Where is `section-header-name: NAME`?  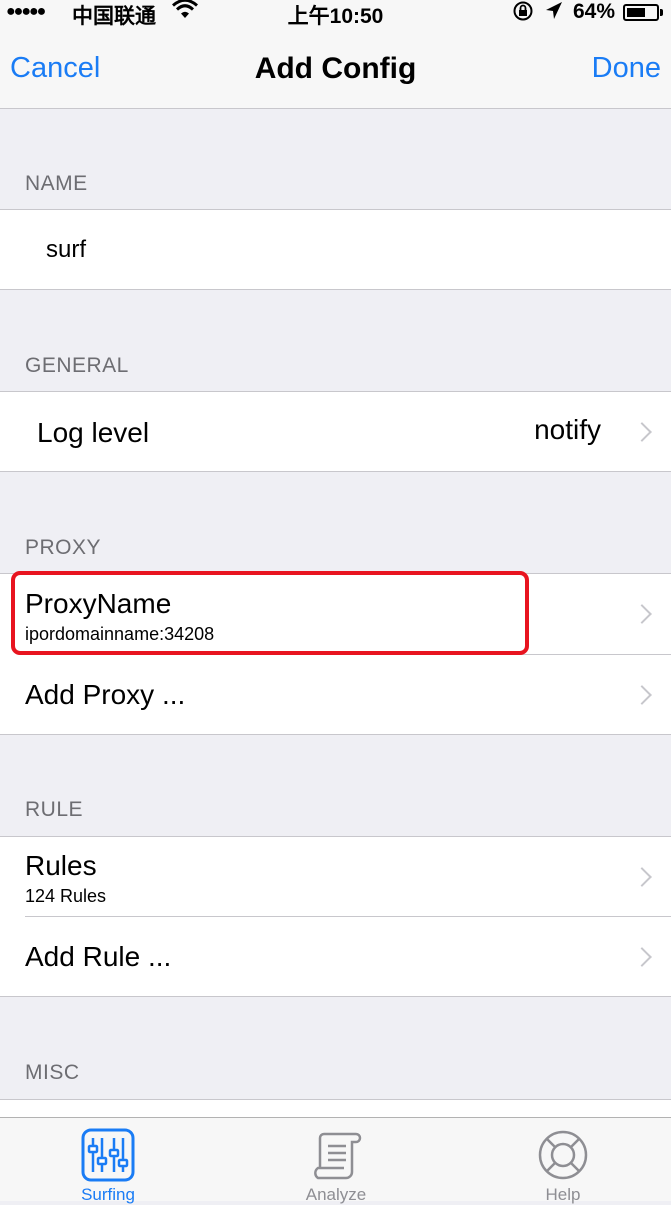 section-header-name: NAME is located at coordinates (56, 183).